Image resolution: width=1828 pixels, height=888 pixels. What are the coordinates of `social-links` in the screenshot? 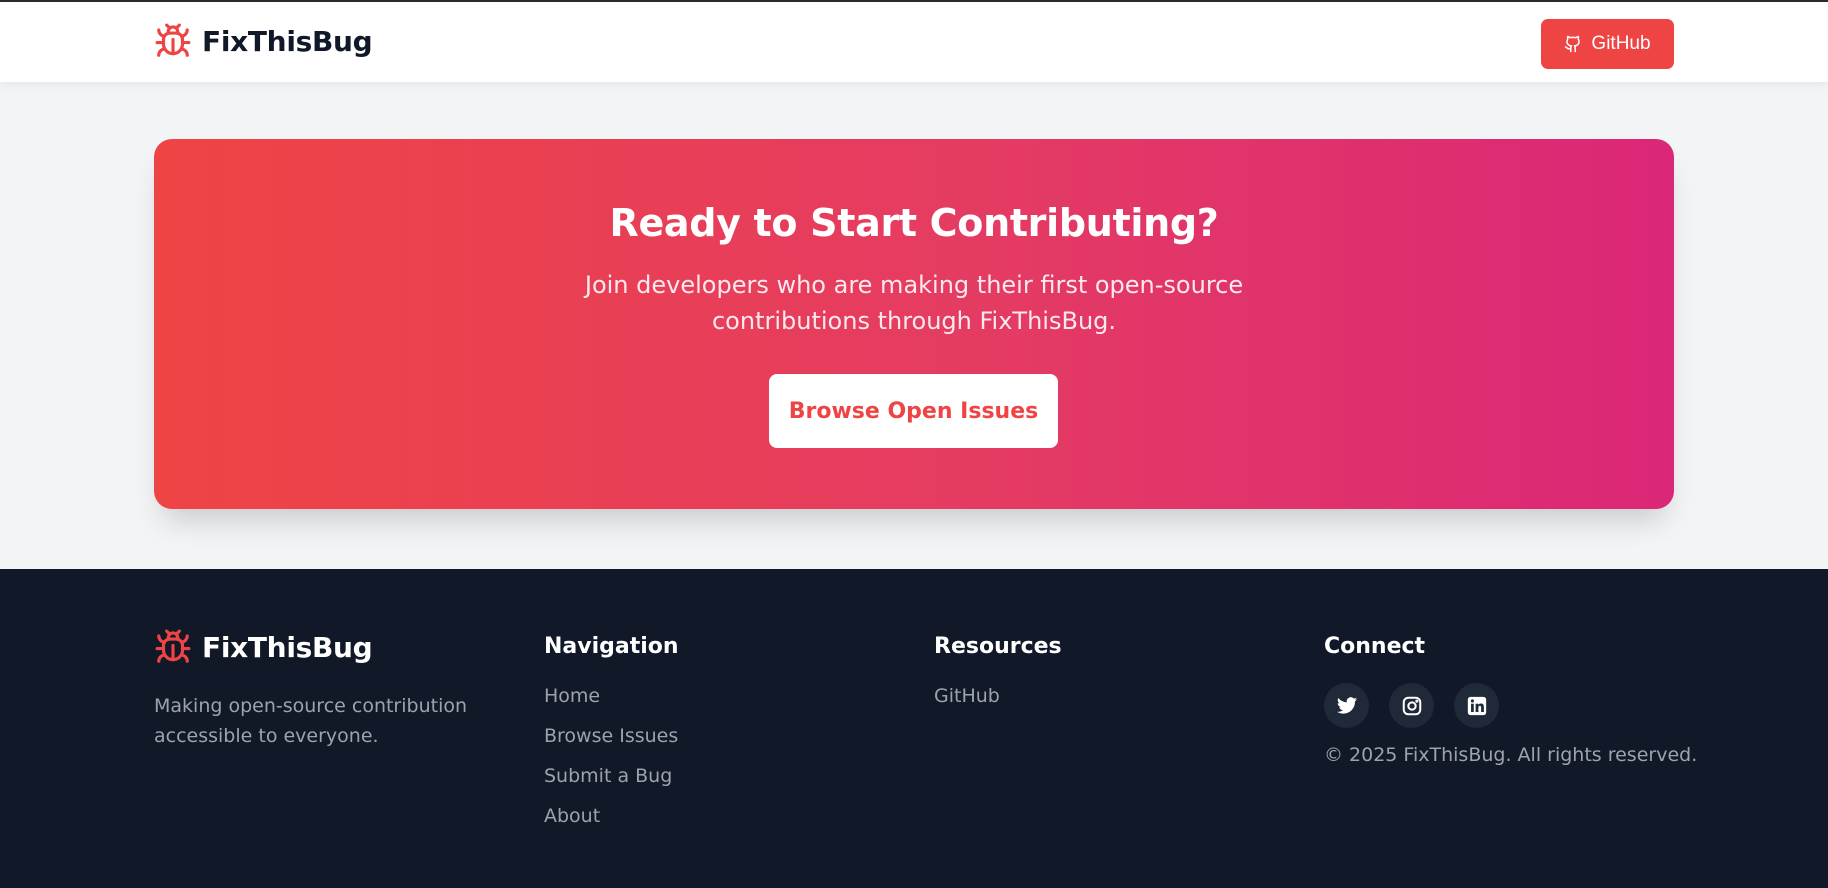 It's located at (1510, 705).